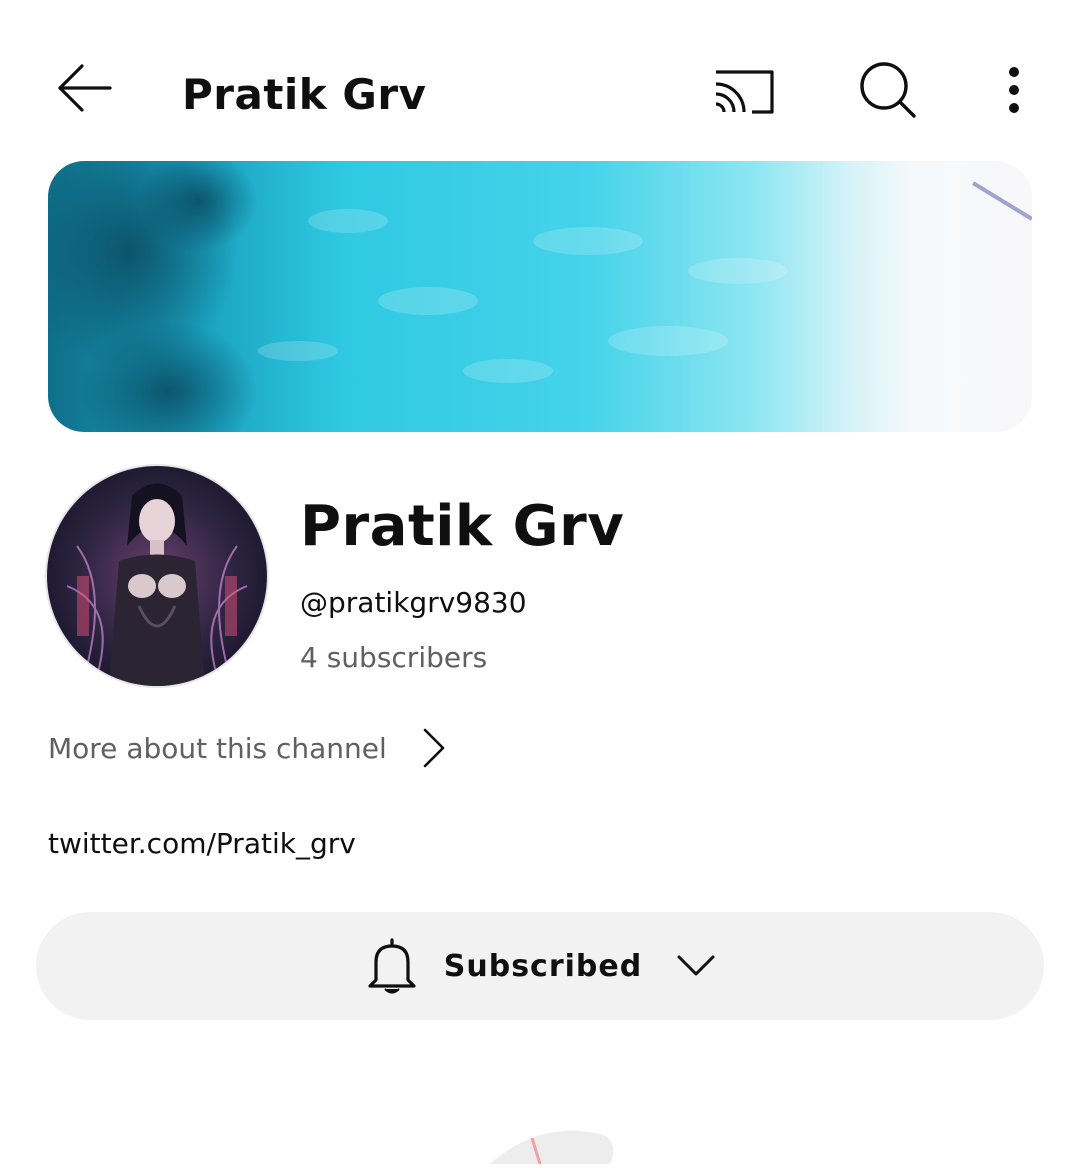 This screenshot has width=1080, height=1168. I want to click on cast-icon, so click(744, 92).